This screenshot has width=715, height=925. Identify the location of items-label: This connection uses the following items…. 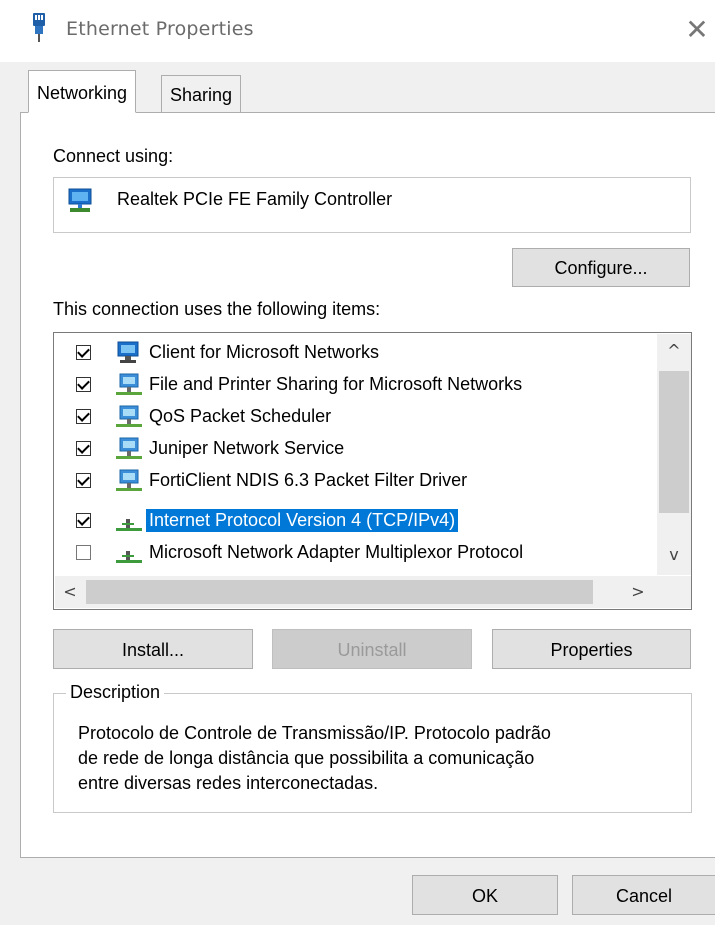
(217, 309).